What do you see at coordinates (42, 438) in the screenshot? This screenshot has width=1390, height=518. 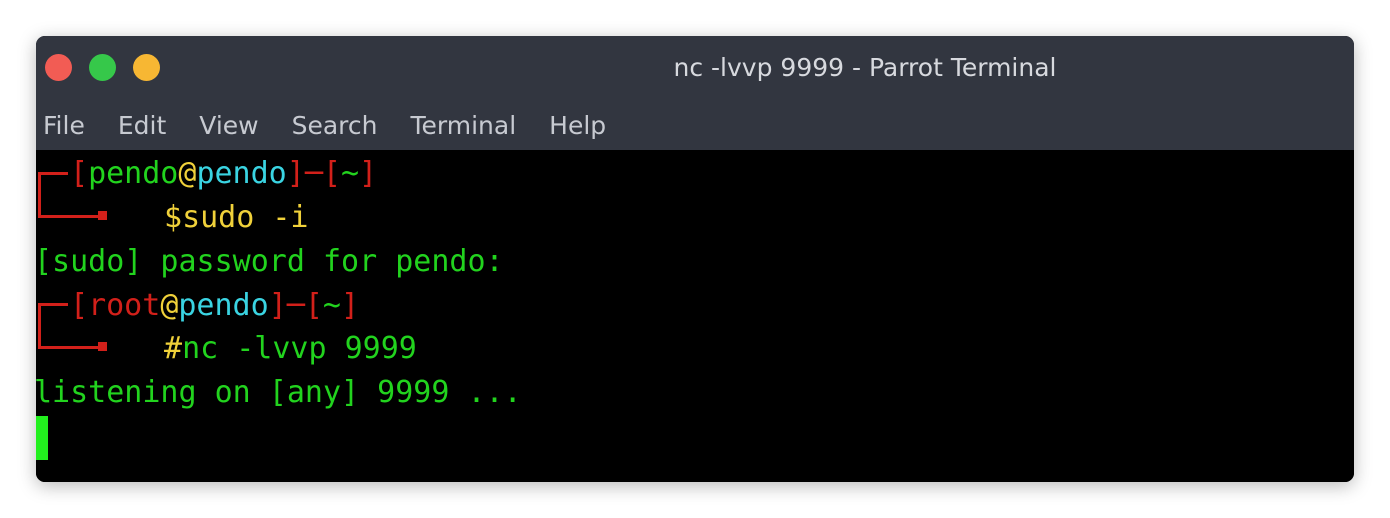 I see `terminal-cursor` at bounding box center [42, 438].